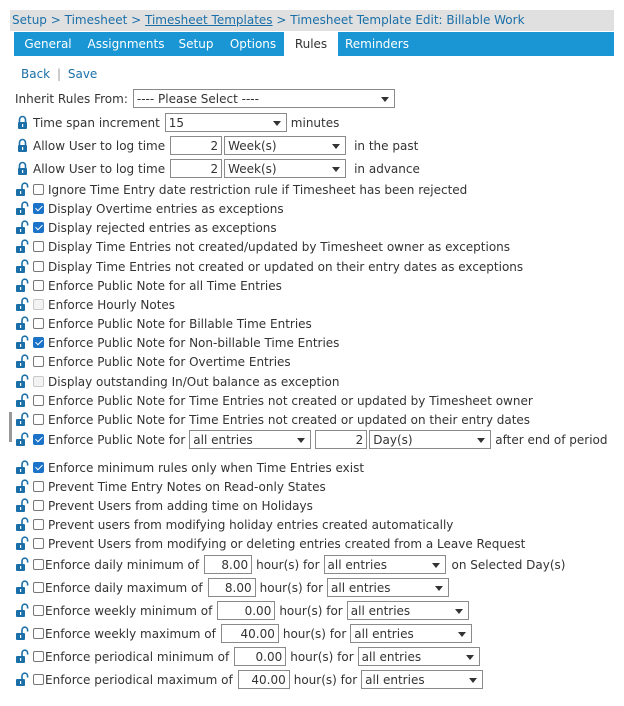  Describe the element at coordinates (430, 439) in the screenshot. I see `public-note-period-select: Day(s)` at that location.